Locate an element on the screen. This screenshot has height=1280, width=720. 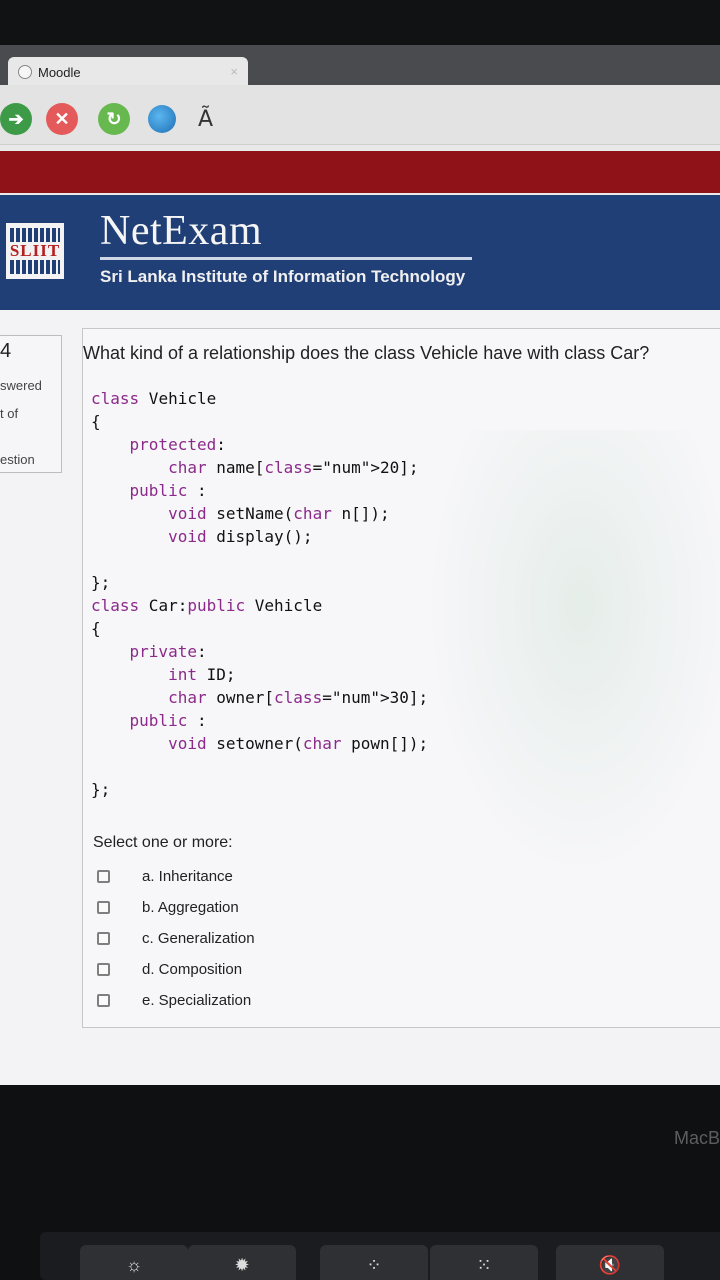
header-red-band is located at coordinates (360, 172).